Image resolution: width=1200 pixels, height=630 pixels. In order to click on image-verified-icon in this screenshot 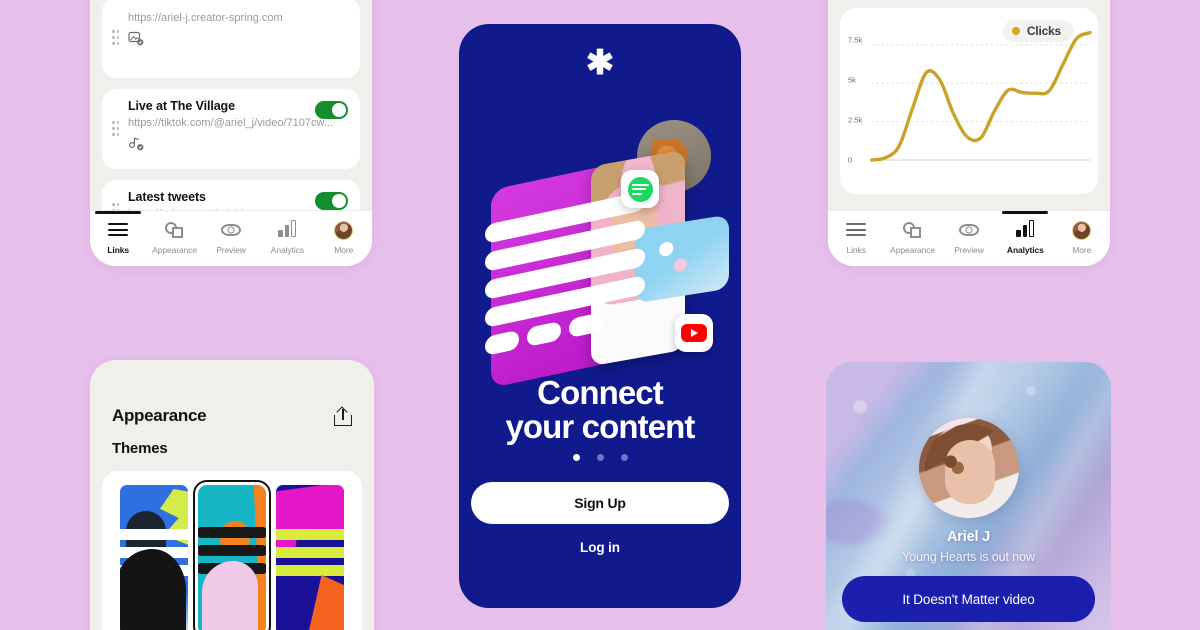, I will do `click(136, 38)`.